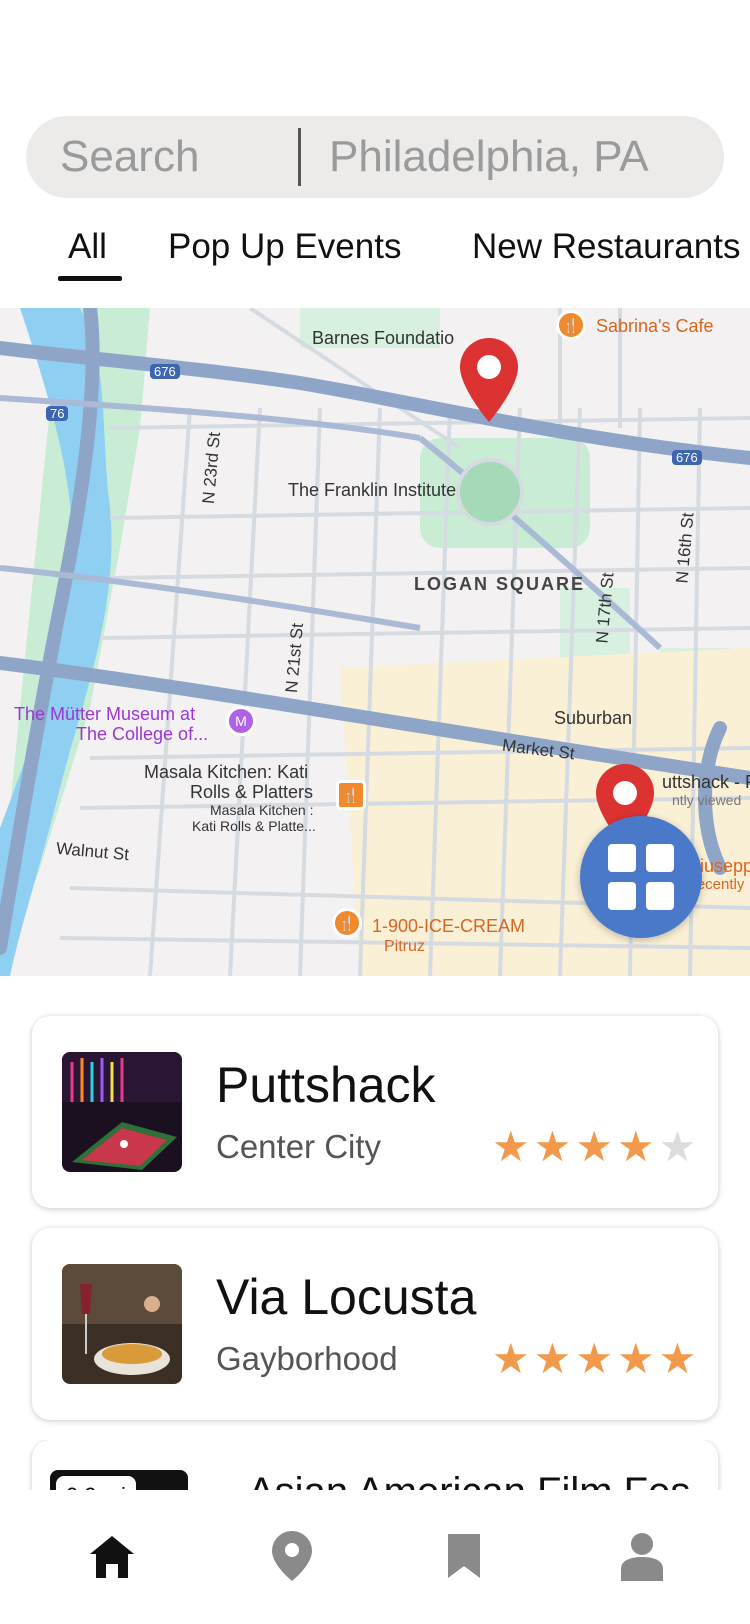 The height and width of the screenshot is (1624, 750). I want to click on highway-shield-676-east: 676, so click(687, 457).